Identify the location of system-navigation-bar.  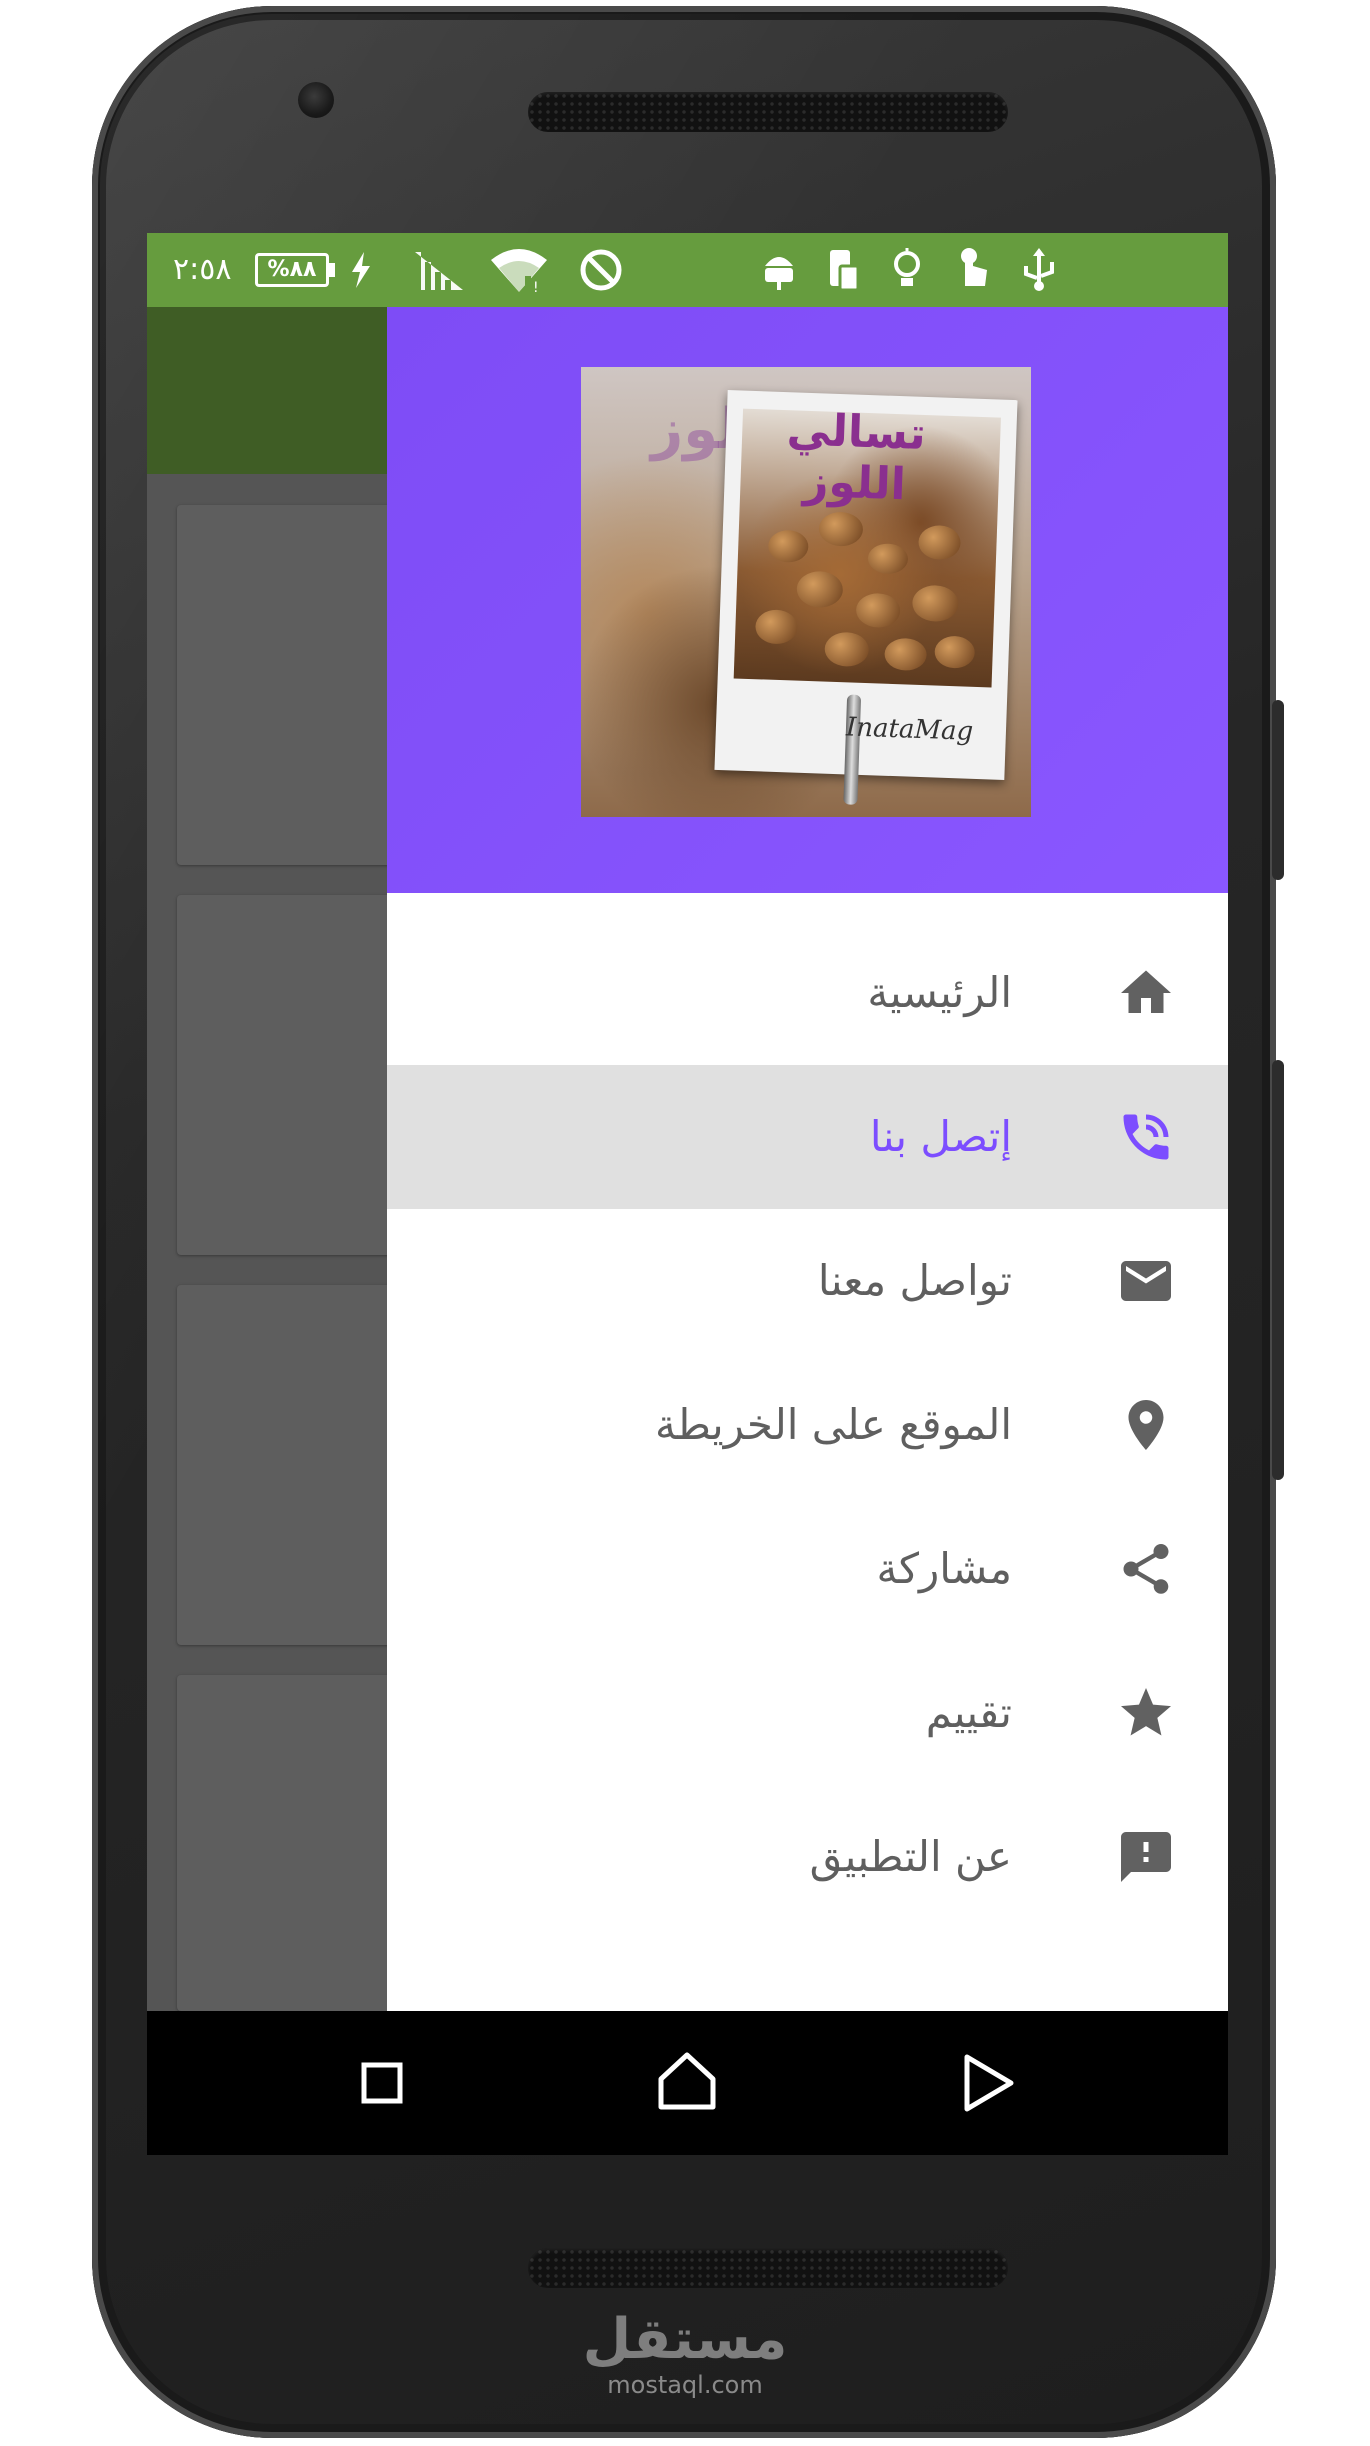
(687, 2083).